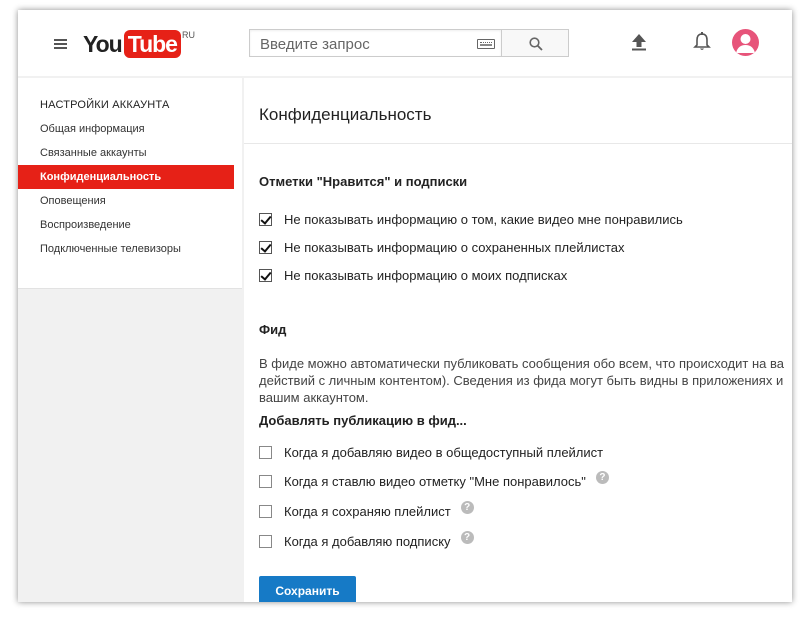 Image resolution: width=811 pixels, height=619 pixels. What do you see at coordinates (152, 44) in the screenshot?
I see `logo-tube-text: Tube` at bounding box center [152, 44].